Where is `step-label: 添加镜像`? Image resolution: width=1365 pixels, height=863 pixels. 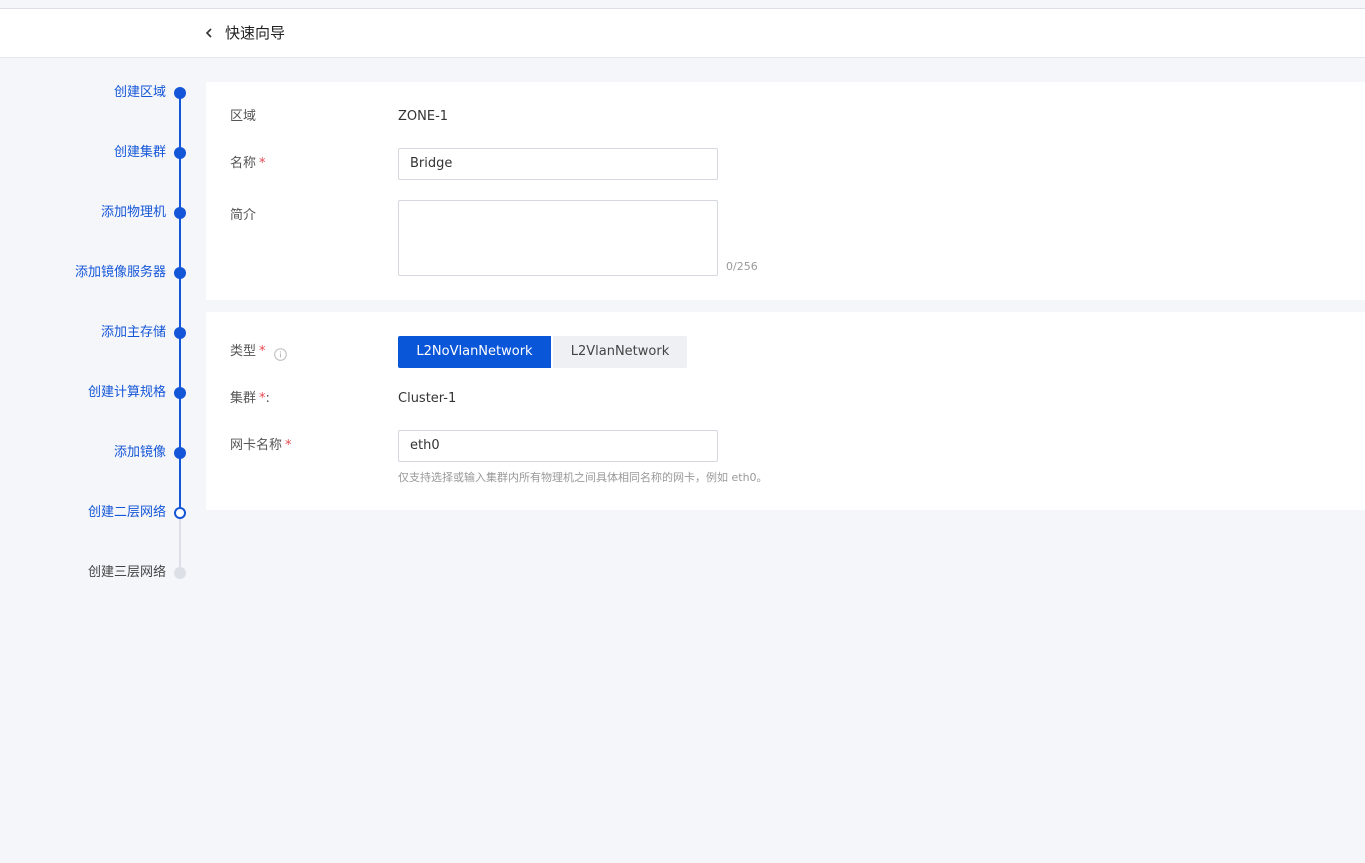
step-label: 添加镜像 is located at coordinates (139, 452).